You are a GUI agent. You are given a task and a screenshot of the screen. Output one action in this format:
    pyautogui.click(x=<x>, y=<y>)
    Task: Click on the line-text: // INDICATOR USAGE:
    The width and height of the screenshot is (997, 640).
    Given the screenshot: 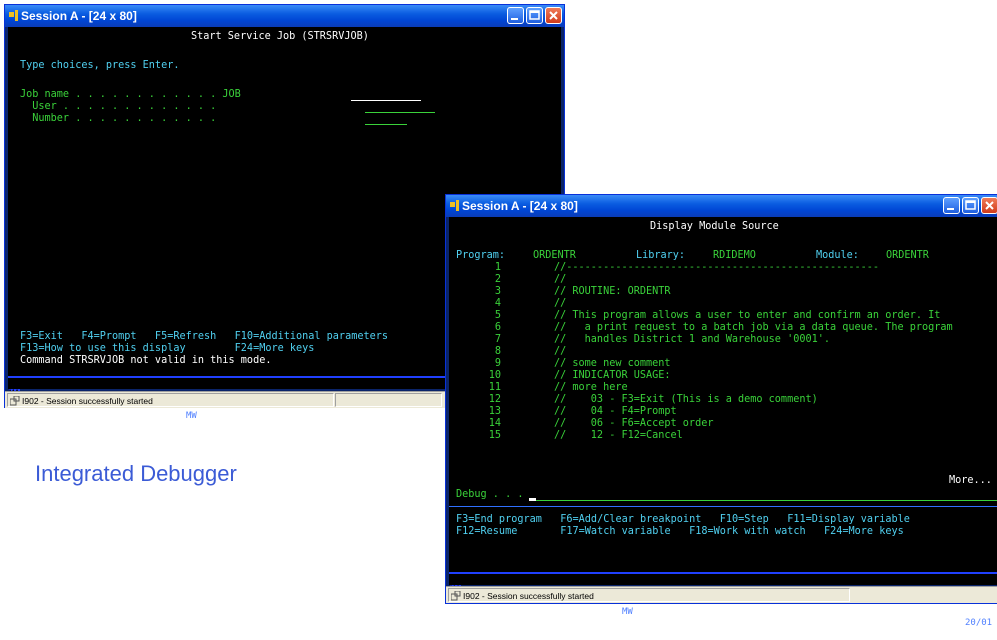 What is the action you would take?
    pyautogui.click(x=612, y=375)
    